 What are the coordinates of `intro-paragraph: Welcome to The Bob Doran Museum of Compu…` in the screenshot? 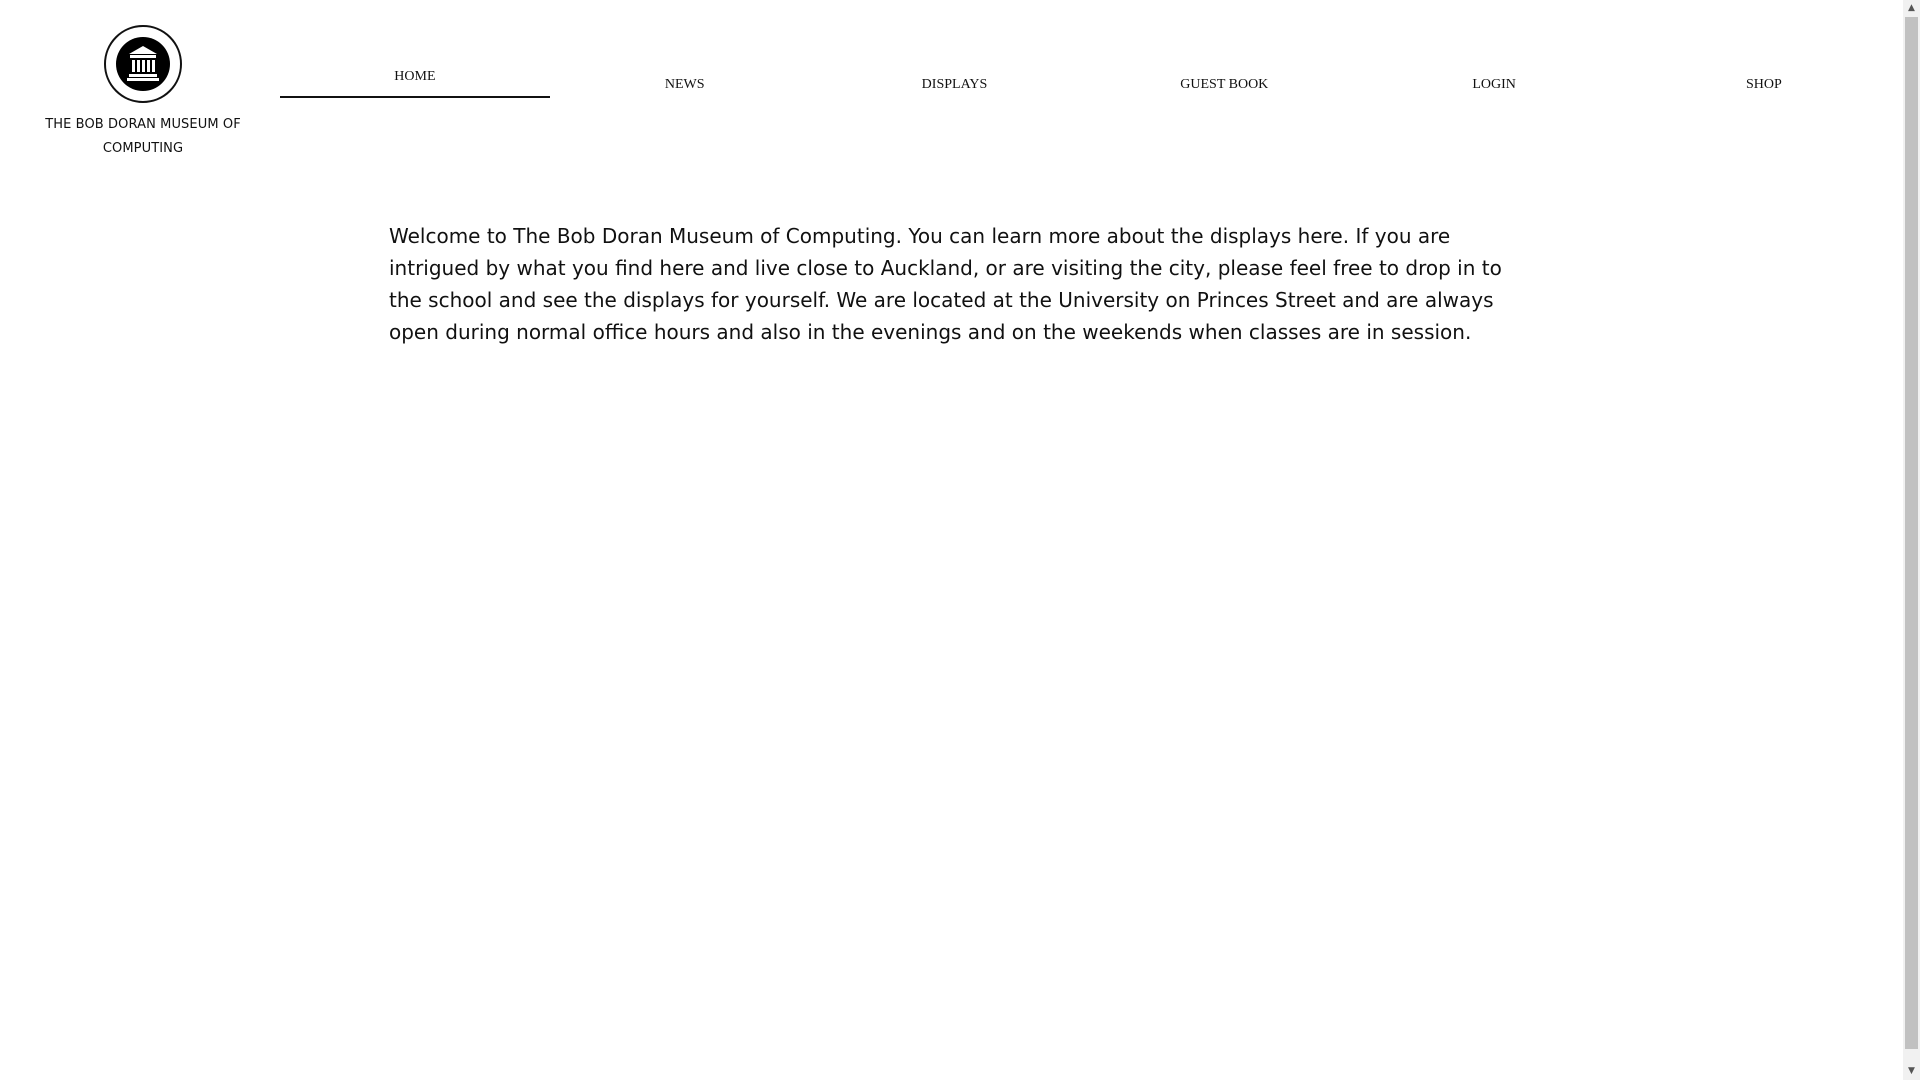 It's located at (945, 284).